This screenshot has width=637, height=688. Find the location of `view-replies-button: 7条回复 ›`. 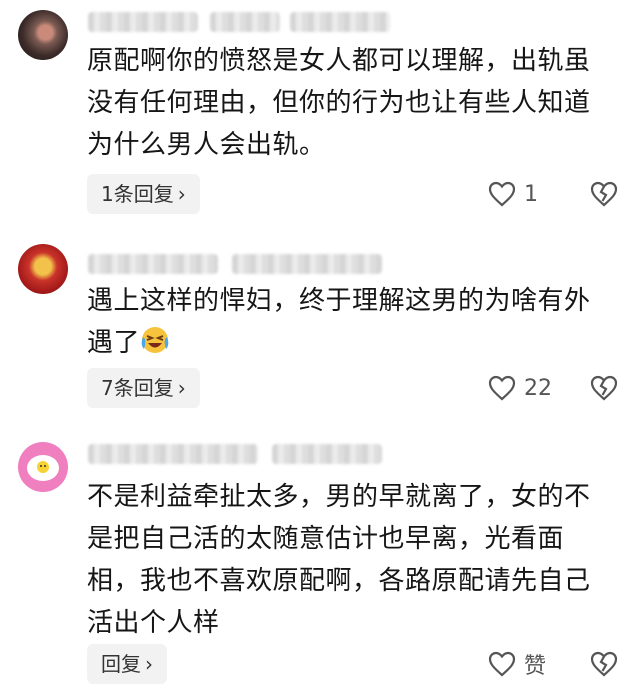

view-replies-button: 7条回复 › is located at coordinates (143, 388).